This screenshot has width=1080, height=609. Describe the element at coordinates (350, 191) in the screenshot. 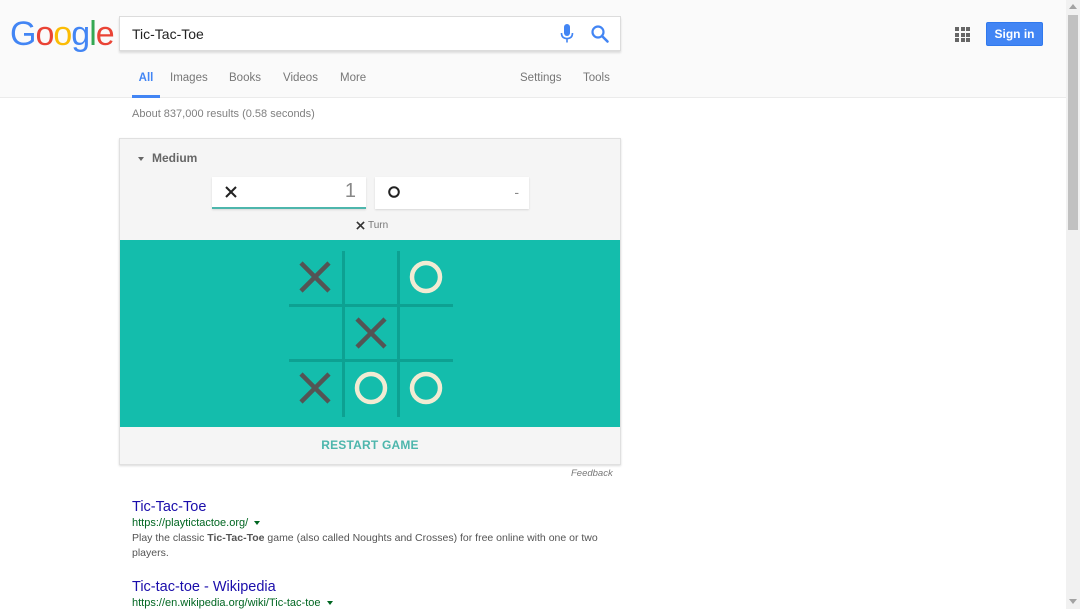

I see `score-x-value: 1` at that location.